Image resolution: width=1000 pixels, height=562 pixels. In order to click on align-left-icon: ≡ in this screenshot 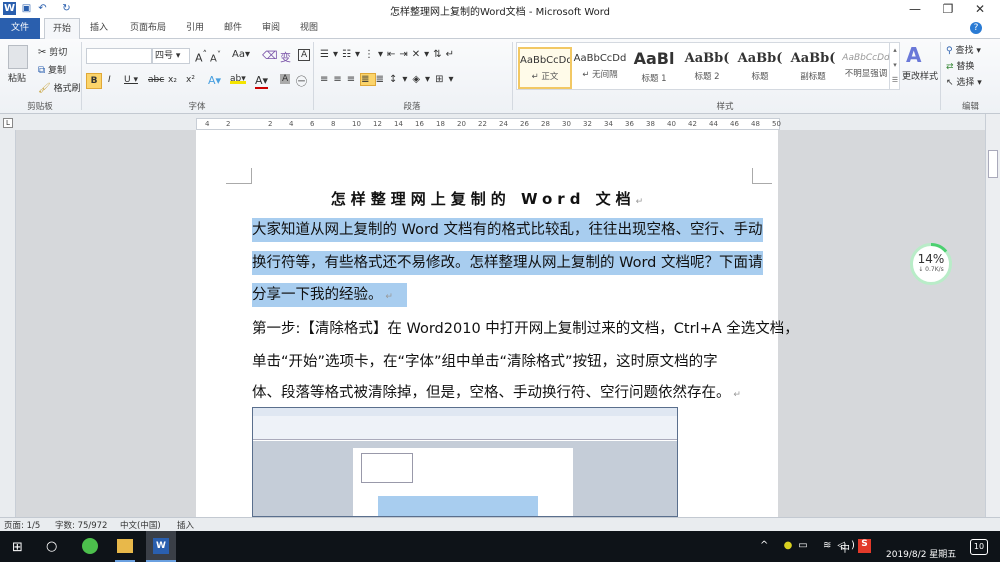, I will do `click(326, 79)`.